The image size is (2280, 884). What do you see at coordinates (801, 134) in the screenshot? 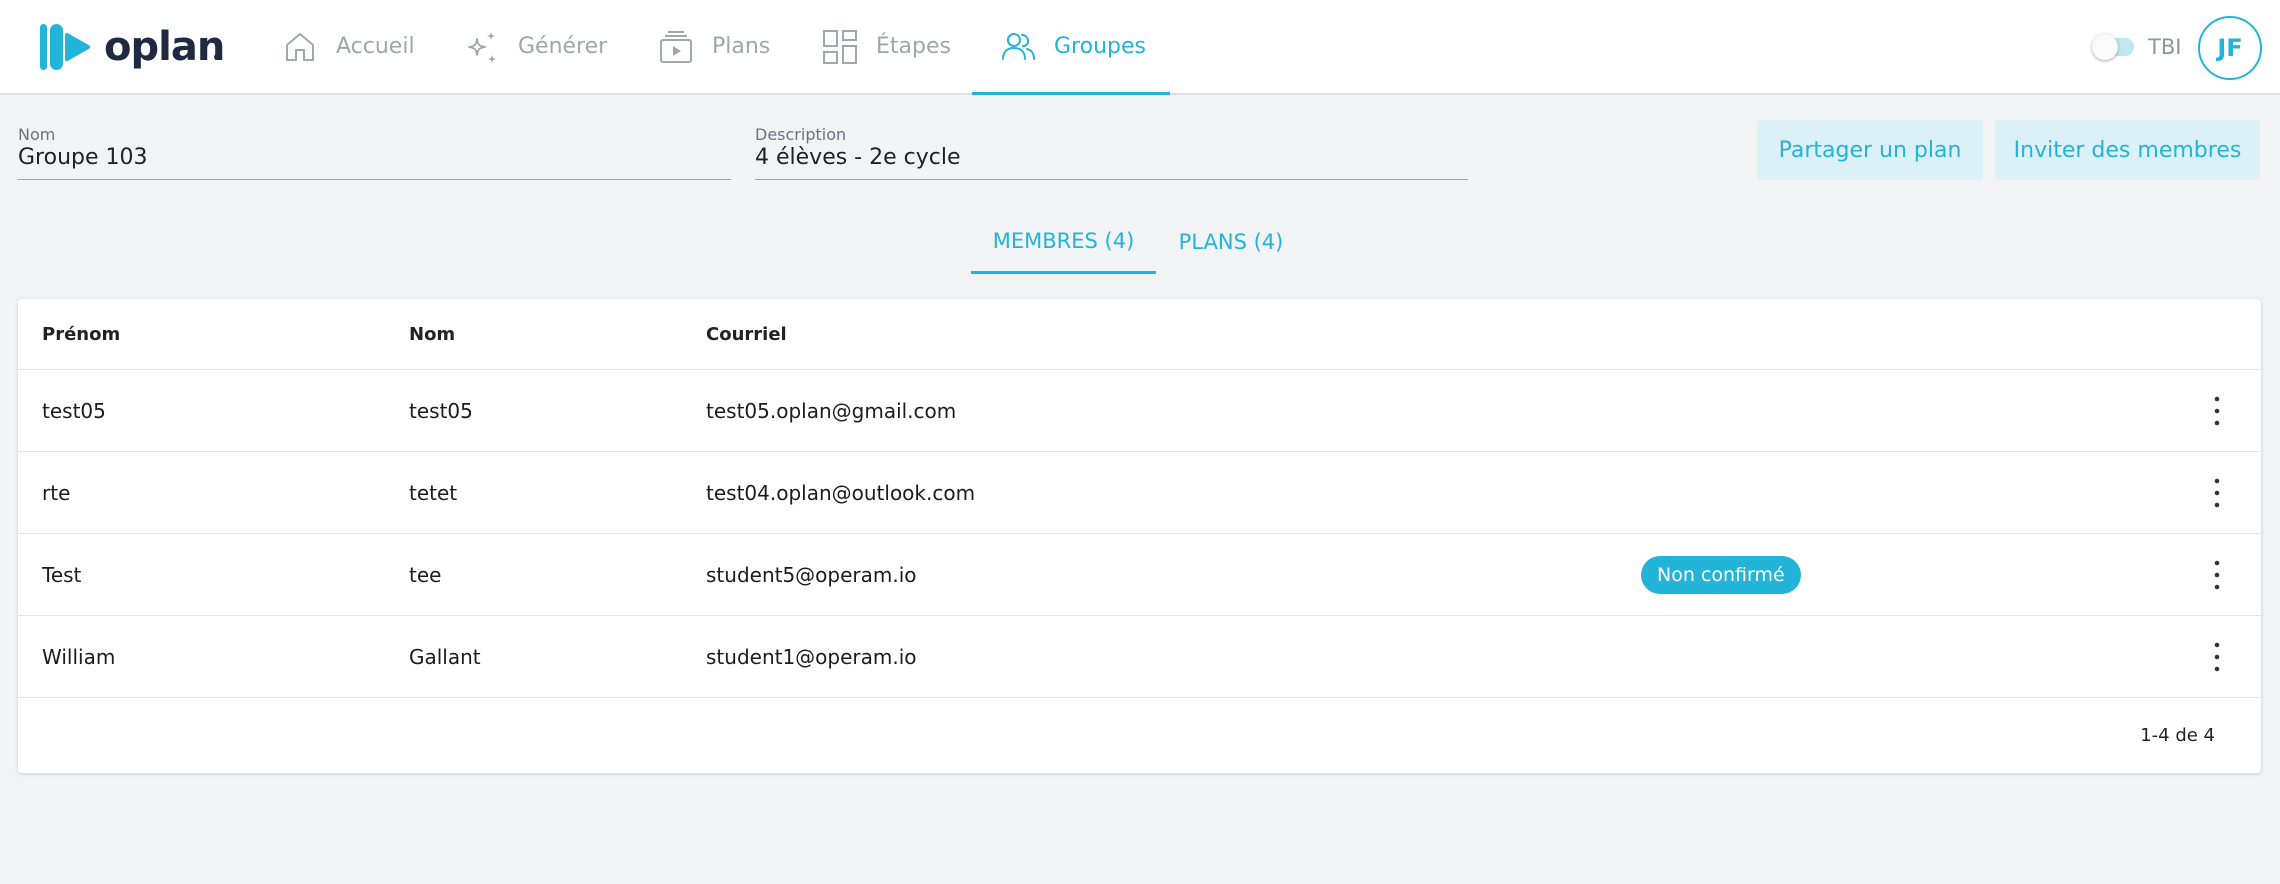
I see `group-description-label: Description` at bounding box center [801, 134].